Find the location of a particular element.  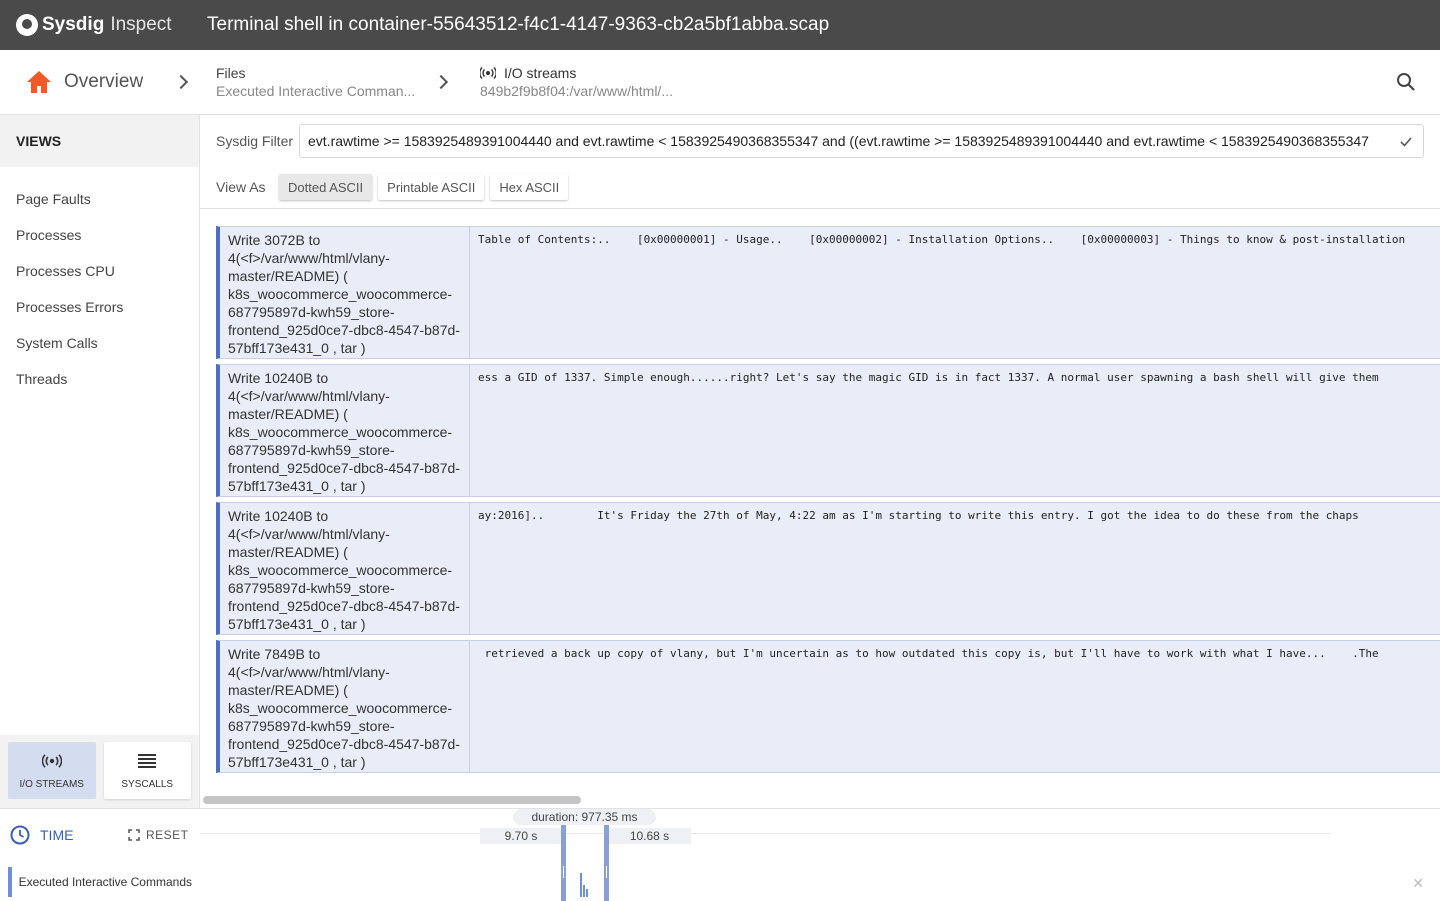

sysdig-logo: Sysdig Inspect is located at coordinates (106, 25).